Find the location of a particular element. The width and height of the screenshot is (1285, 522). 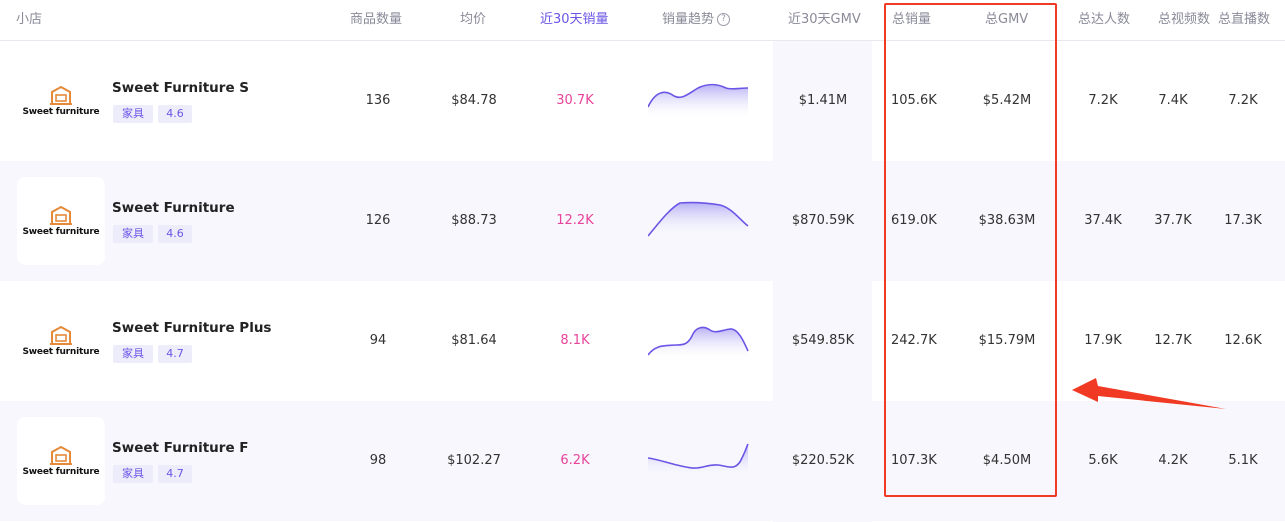

gmv-30d: $220.52K is located at coordinates (823, 460).